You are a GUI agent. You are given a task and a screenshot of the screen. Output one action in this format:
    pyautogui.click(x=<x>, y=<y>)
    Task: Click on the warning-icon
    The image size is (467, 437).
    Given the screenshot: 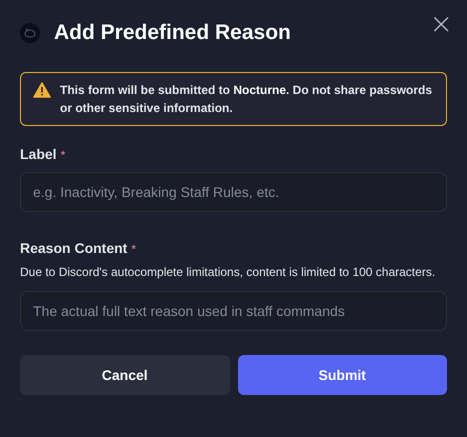 What is the action you would take?
    pyautogui.click(x=42, y=90)
    